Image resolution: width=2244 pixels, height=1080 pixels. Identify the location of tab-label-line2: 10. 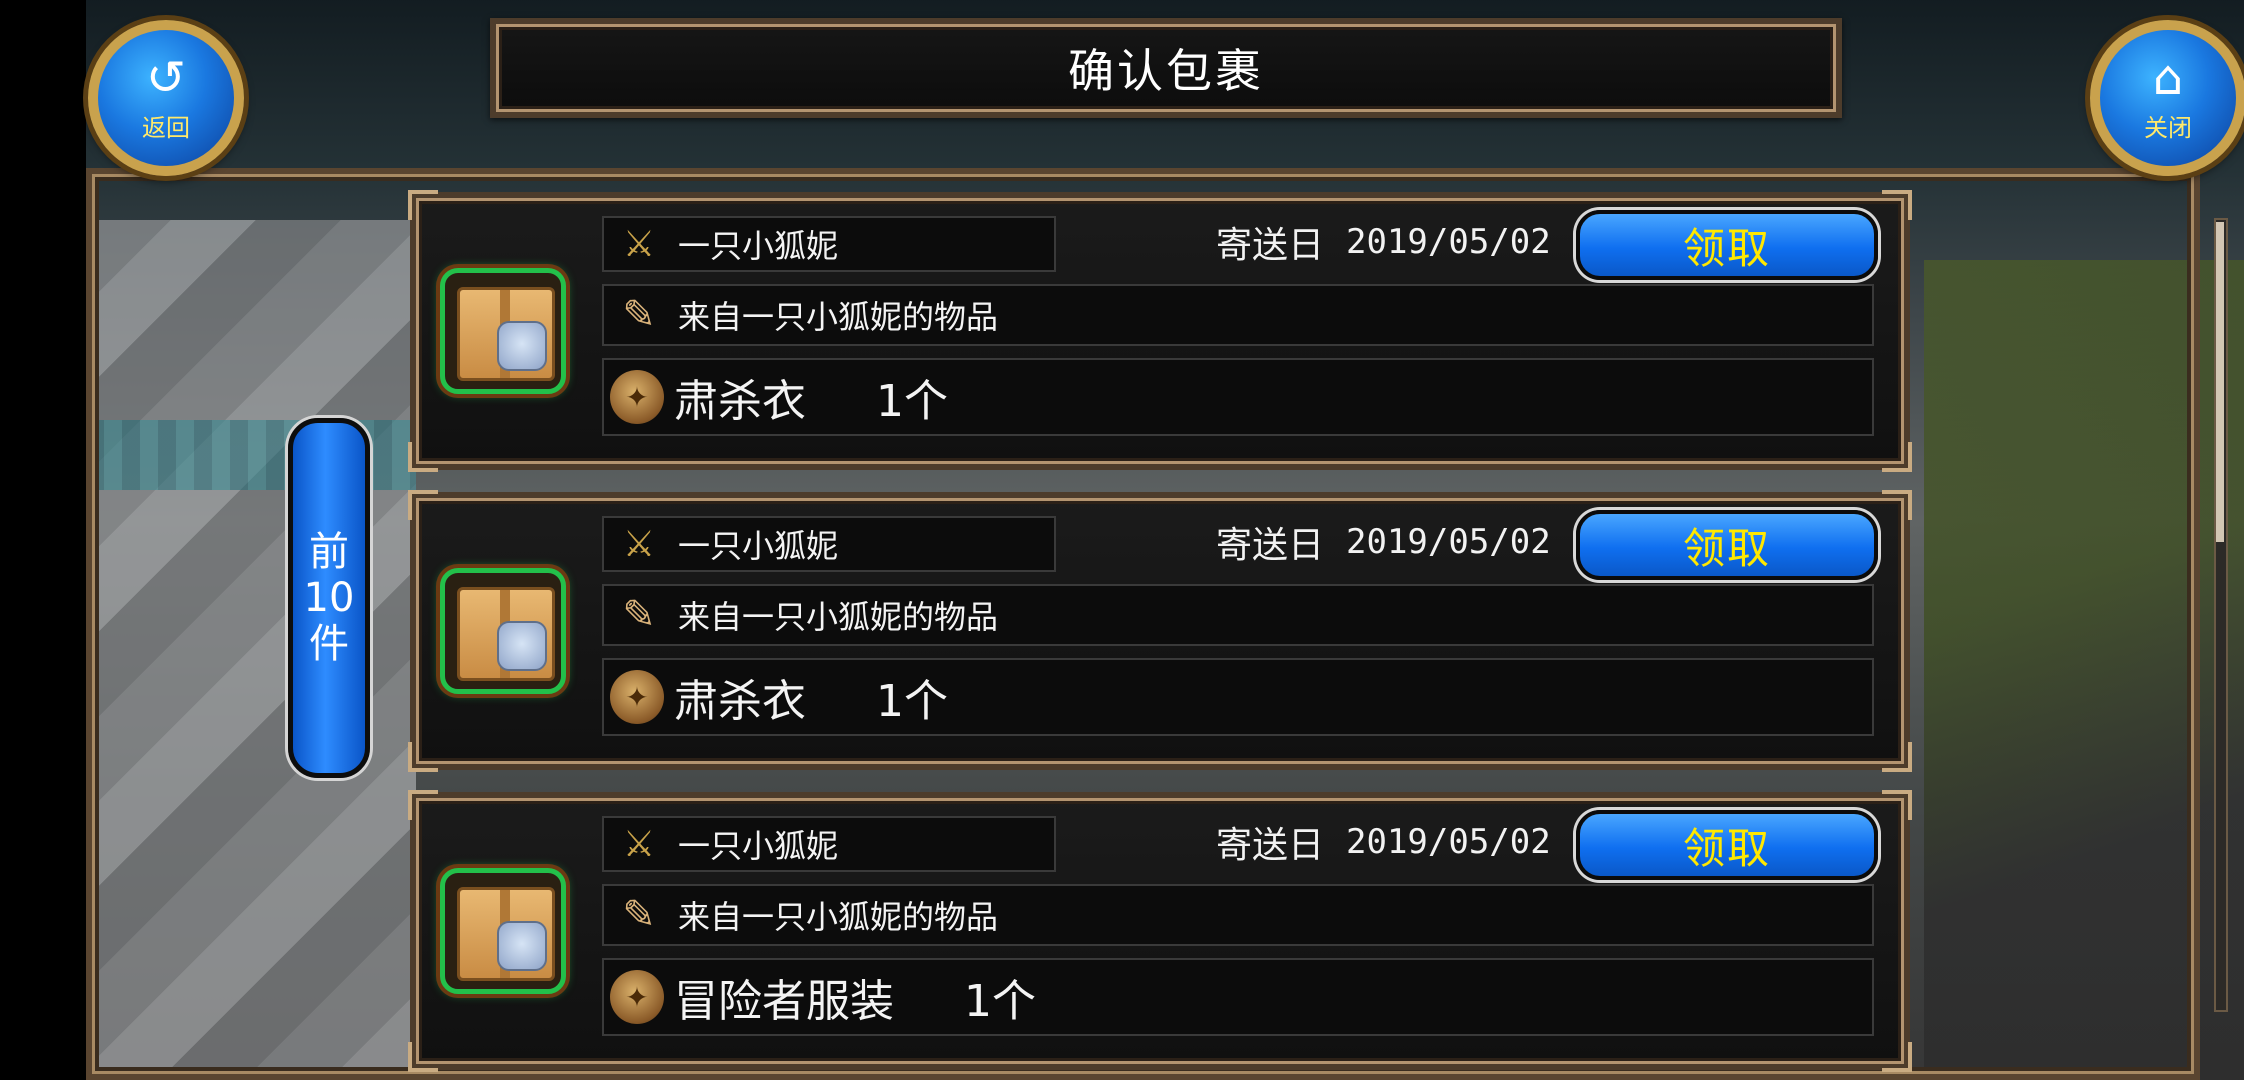
(329, 598).